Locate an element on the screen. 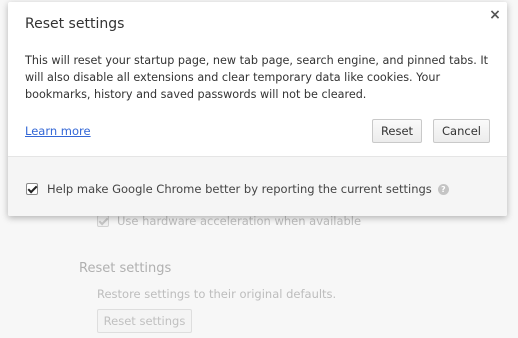  dialog-title: Reset settings is located at coordinates (75, 24).